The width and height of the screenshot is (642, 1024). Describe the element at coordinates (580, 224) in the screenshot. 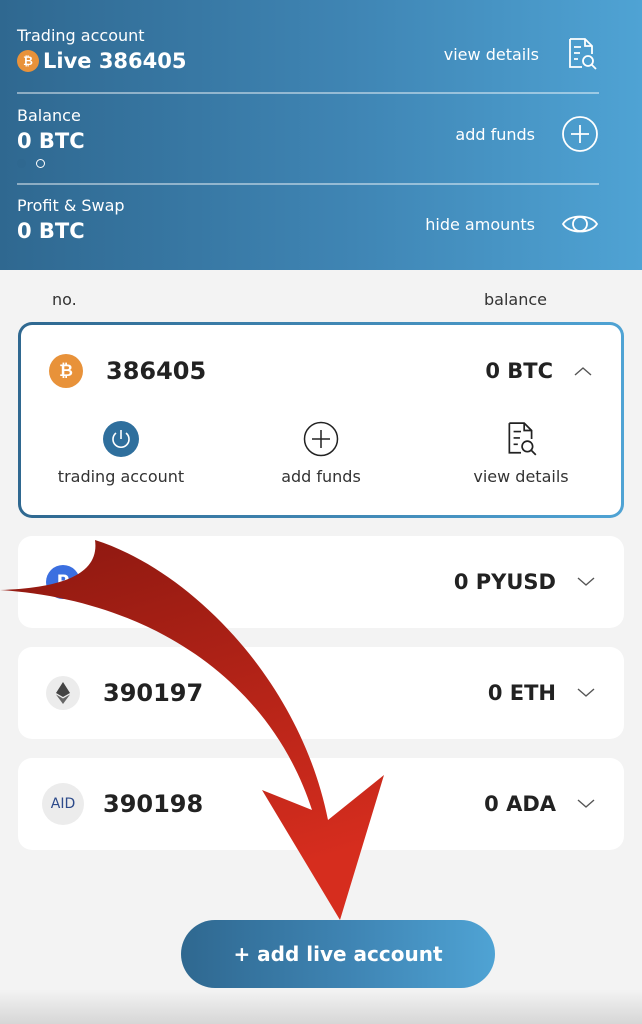

I see `eye-icon` at that location.